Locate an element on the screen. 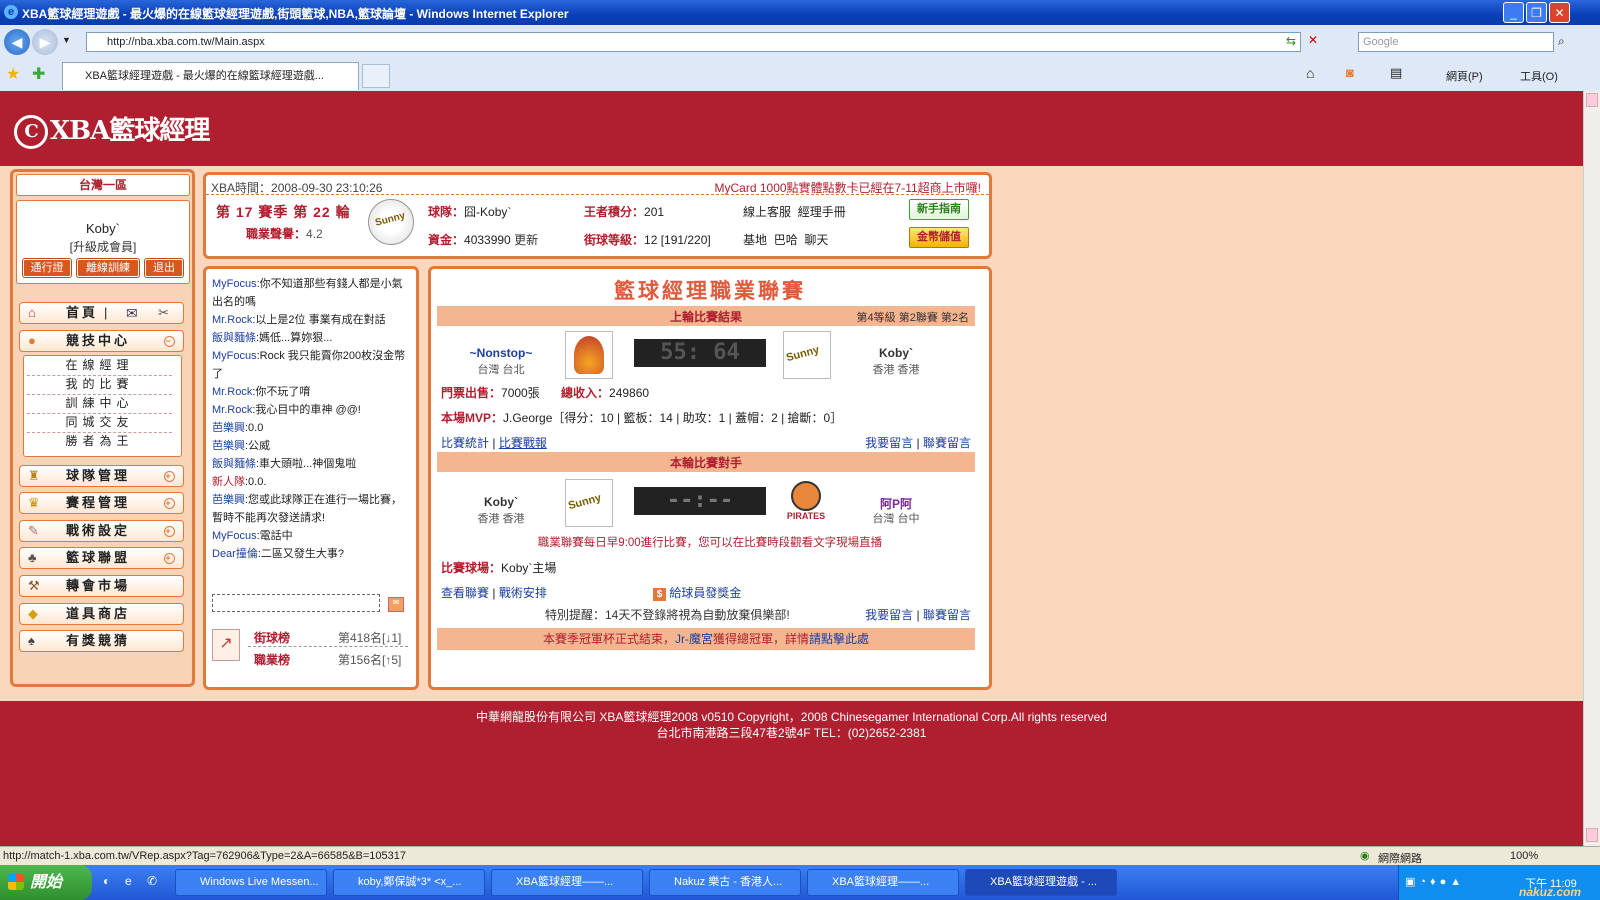  back-button: ◀ is located at coordinates (17, 42).